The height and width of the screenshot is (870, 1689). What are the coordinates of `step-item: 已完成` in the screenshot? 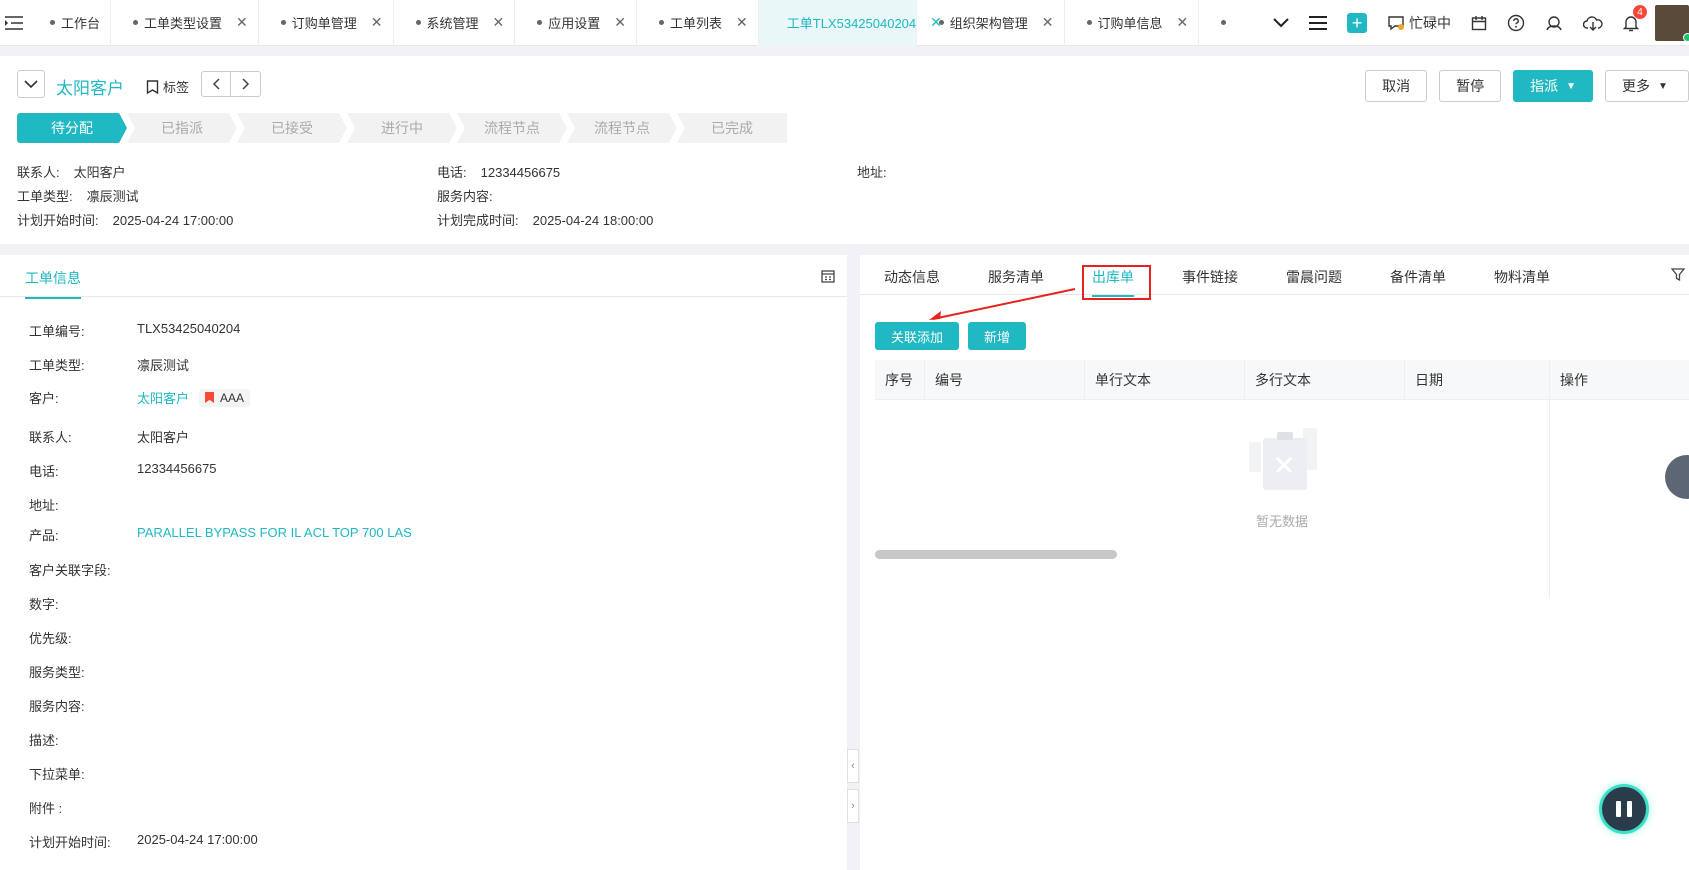 It's located at (732, 128).